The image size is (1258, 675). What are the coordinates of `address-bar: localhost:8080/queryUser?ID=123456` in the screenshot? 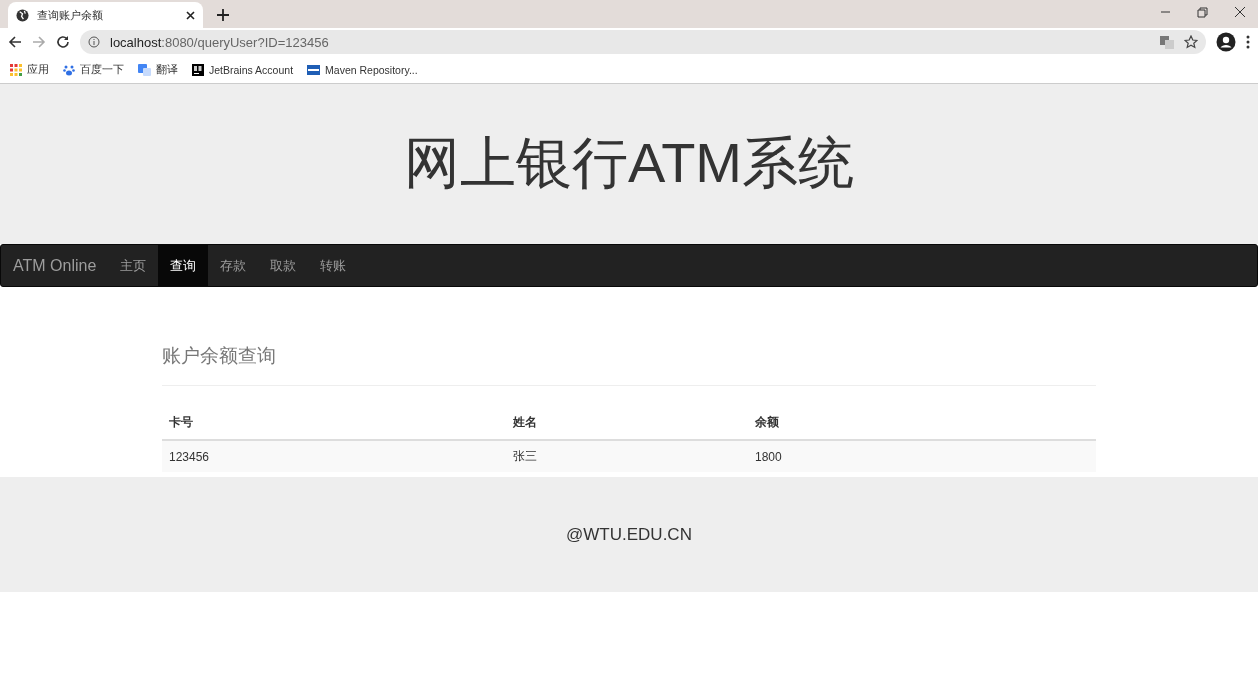 It's located at (643, 42).